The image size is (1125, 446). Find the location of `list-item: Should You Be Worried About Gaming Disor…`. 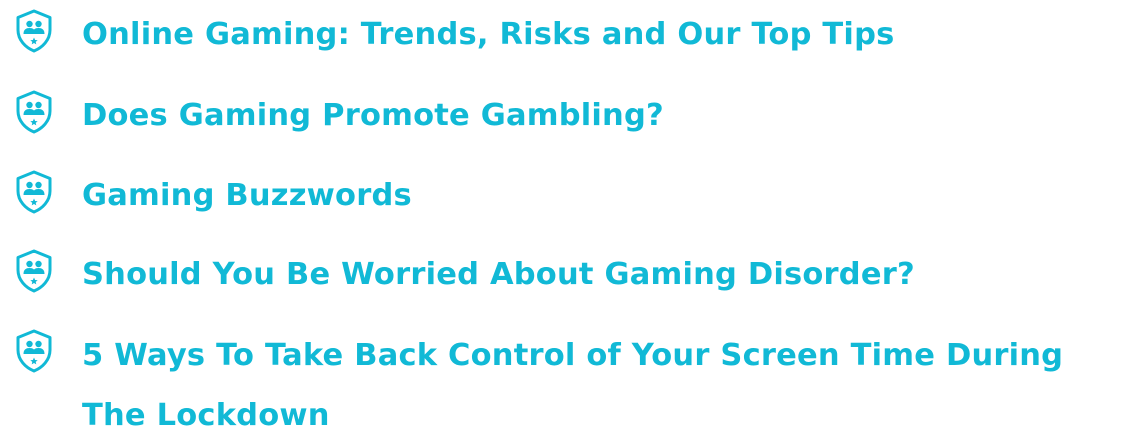

list-item: Should You Be Worried About Gaming Disor… is located at coordinates (564, 275).